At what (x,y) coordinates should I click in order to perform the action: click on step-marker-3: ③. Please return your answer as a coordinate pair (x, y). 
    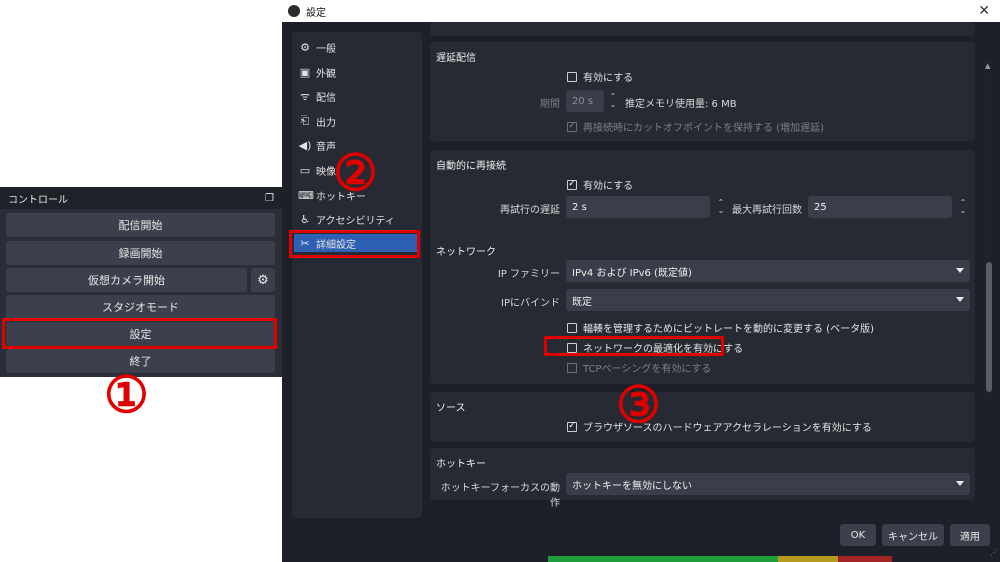
    Looking at the image, I should click on (638, 404).